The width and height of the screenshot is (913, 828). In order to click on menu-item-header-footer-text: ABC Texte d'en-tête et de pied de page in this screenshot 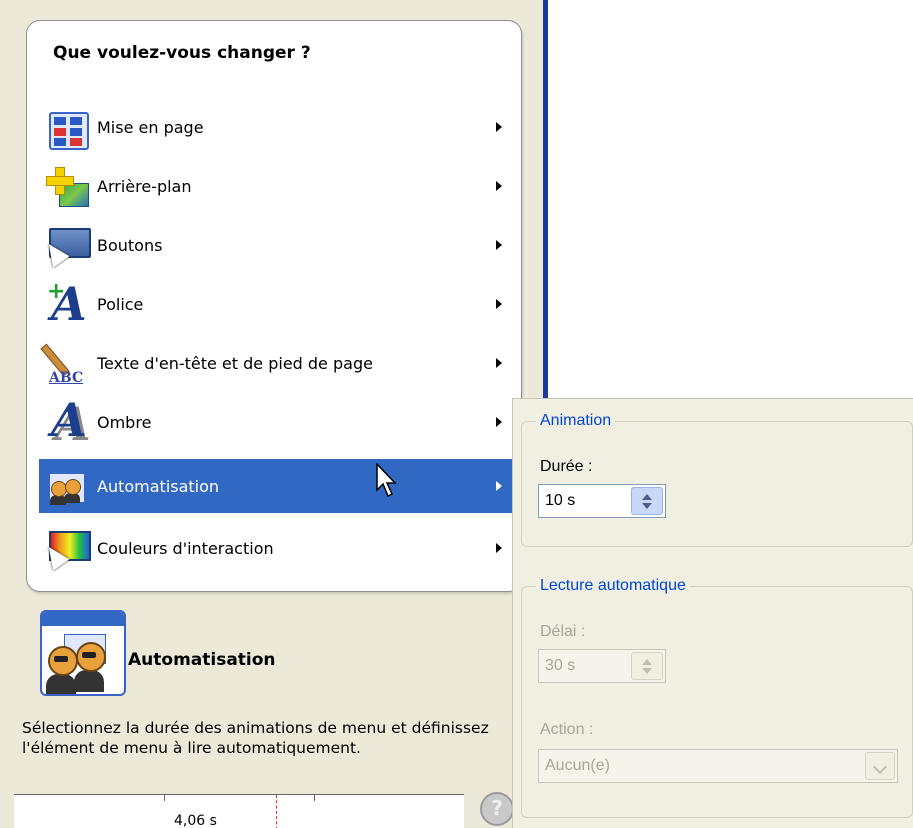, I will do `click(276, 363)`.